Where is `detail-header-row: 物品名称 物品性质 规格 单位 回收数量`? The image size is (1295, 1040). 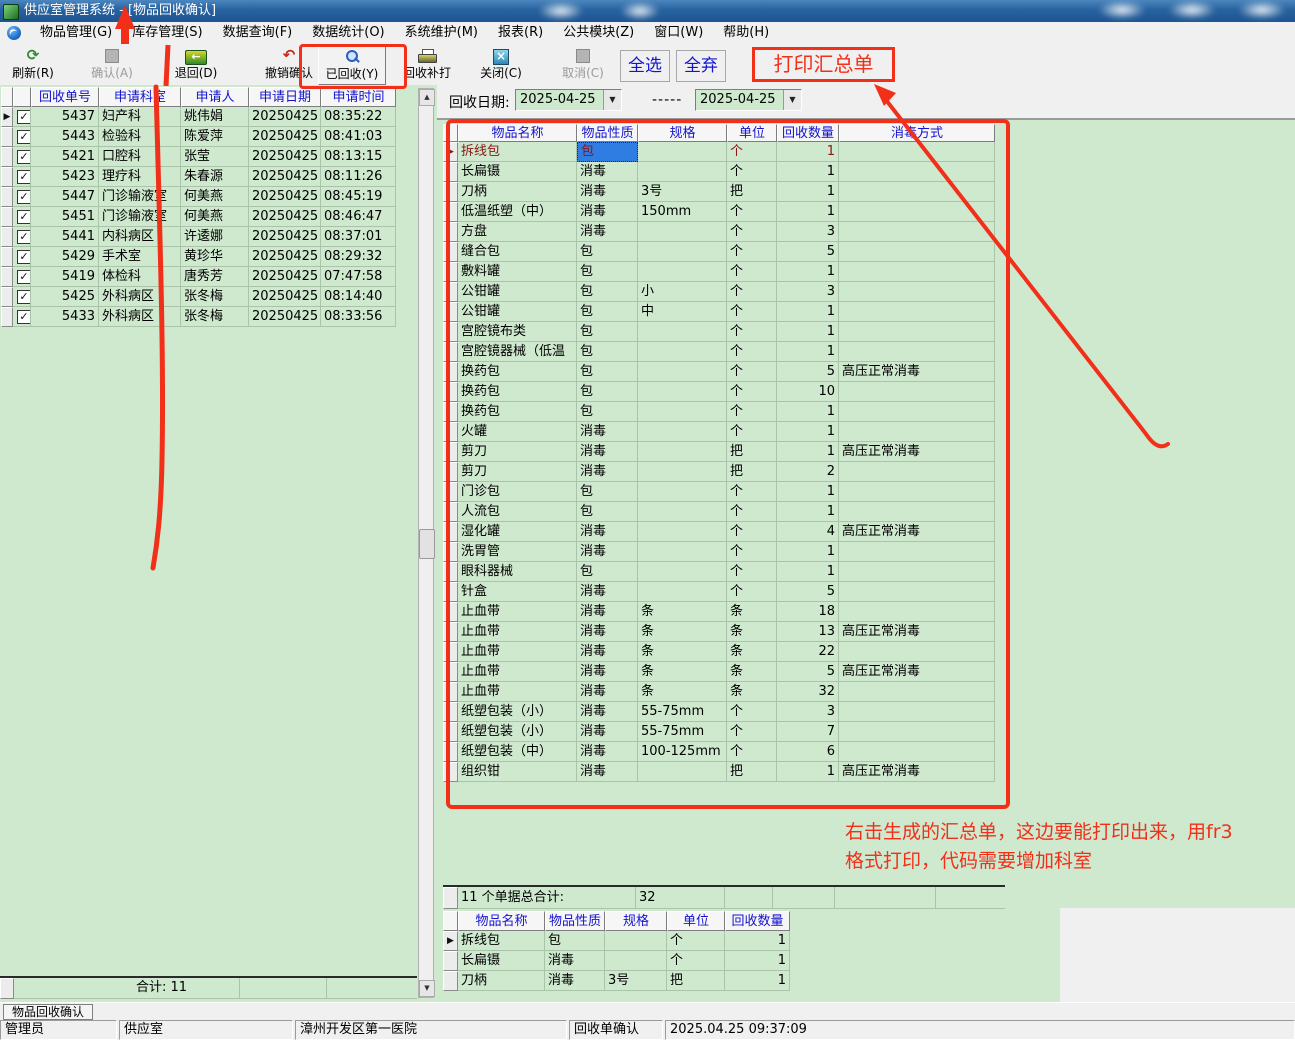
detail-header-row: 物品名称 物品性质 规格 单位 回收数量 is located at coordinates (616, 921).